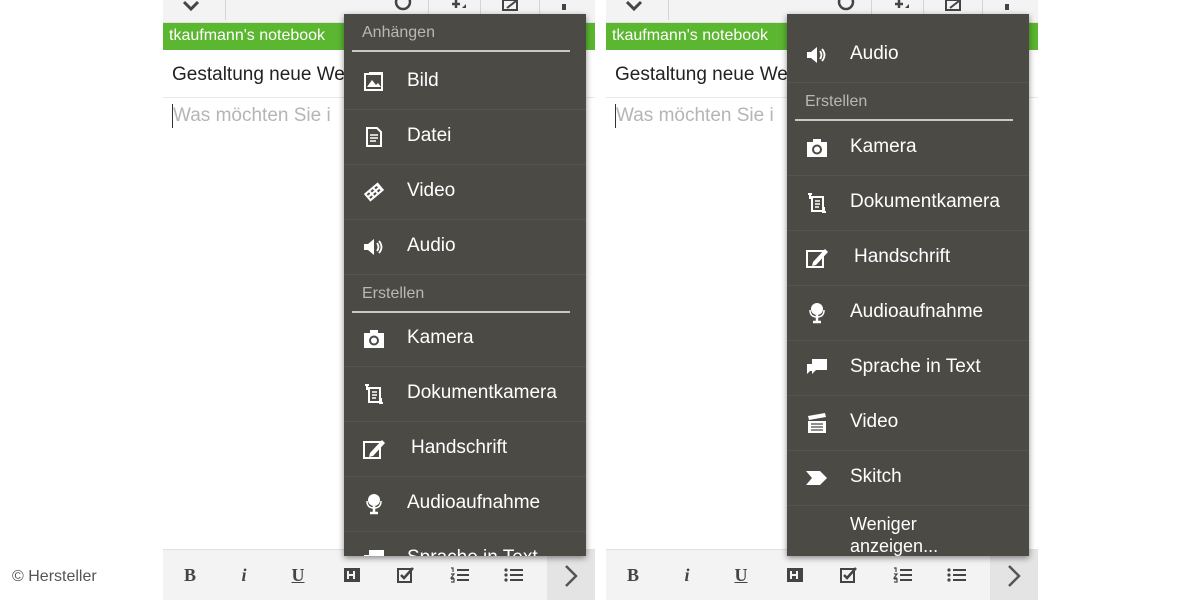 Image resolution: width=1200 pixels, height=600 pixels. Describe the element at coordinates (874, 421) in the screenshot. I see `menu-item-label: Video` at that location.